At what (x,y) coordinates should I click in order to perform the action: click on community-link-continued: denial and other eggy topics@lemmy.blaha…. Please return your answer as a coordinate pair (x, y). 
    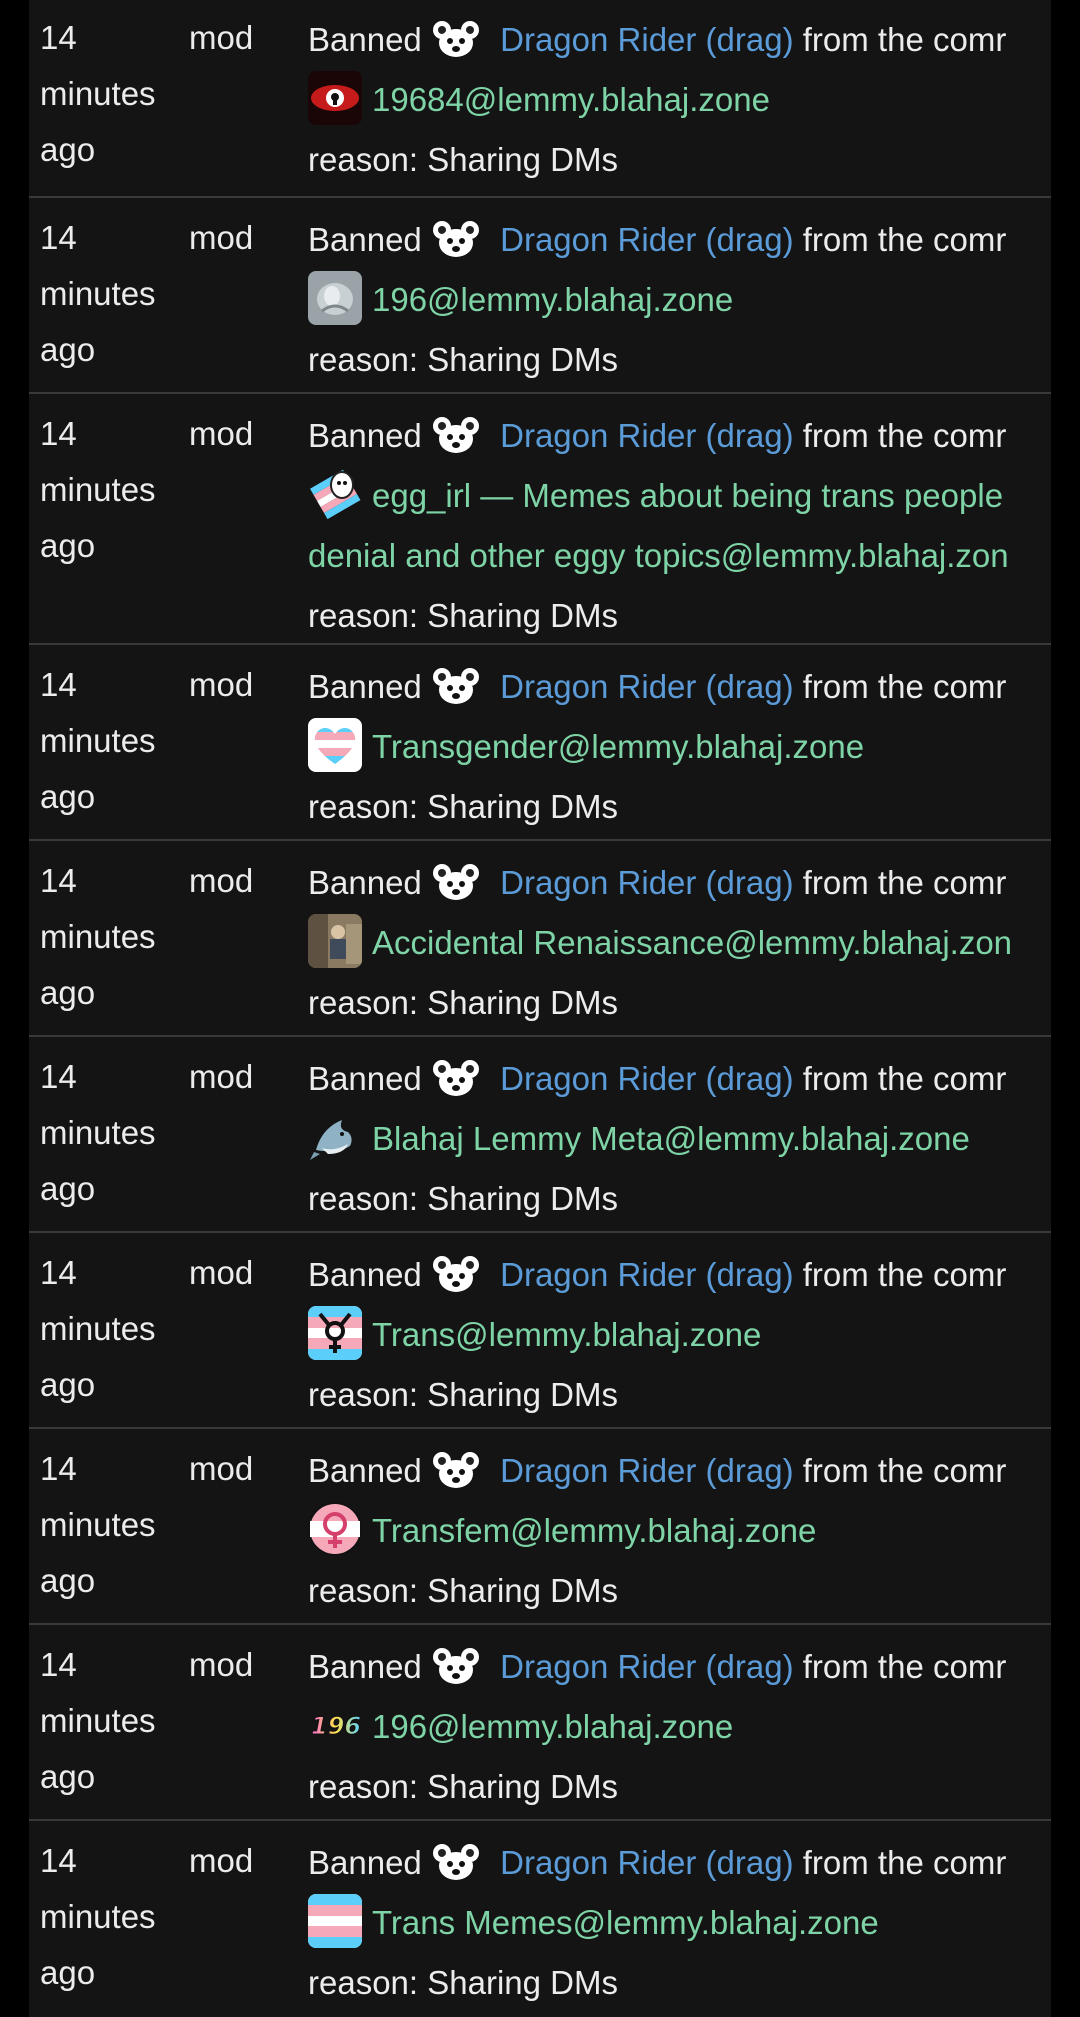
    Looking at the image, I should click on (658, 555).